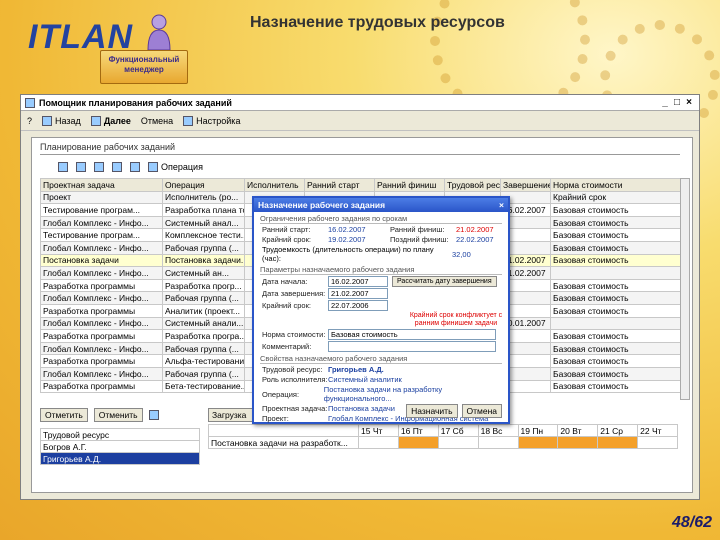 This screenshot has width=720, height=540. What do you see at coordinates (101, 185) in the screenshot?
I see `column-header: Проектная задача` at bounding box center [101, 185].